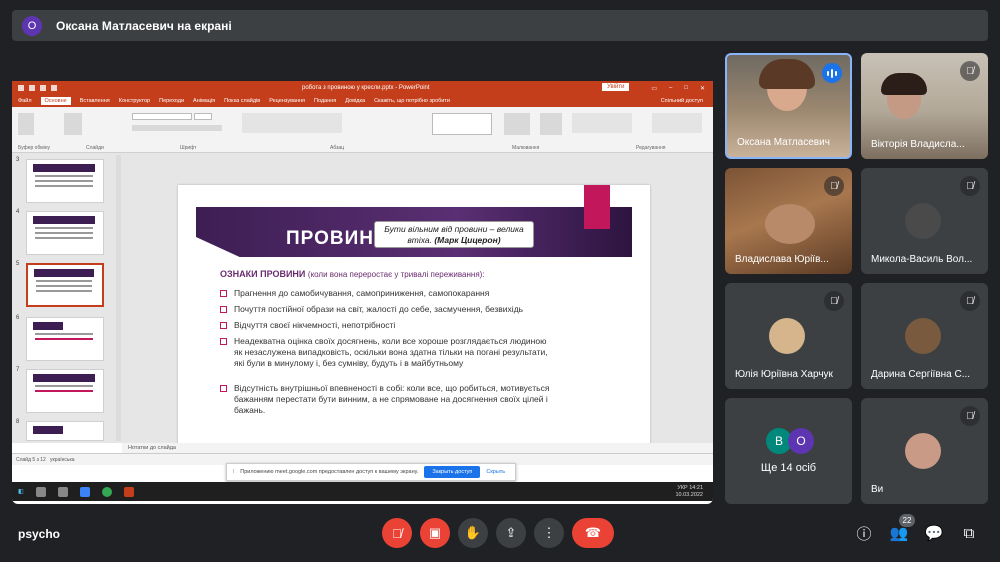 This screenshot has width=1000, height=562. What do you see at coordinates (34, 148) in the screenshot?
I see `group-label-clipboard: Буфер обміну` at bounding box center [34, 148].